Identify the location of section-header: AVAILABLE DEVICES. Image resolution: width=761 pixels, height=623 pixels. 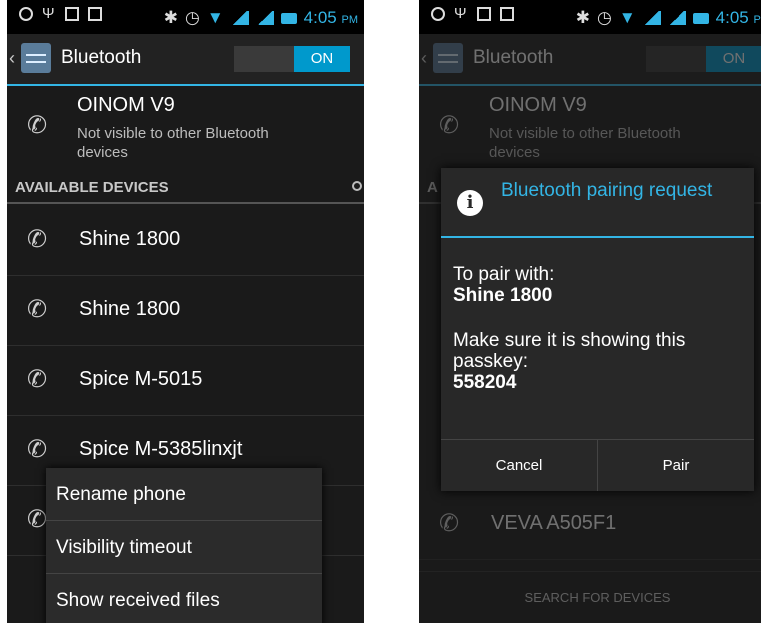
(185, 188).